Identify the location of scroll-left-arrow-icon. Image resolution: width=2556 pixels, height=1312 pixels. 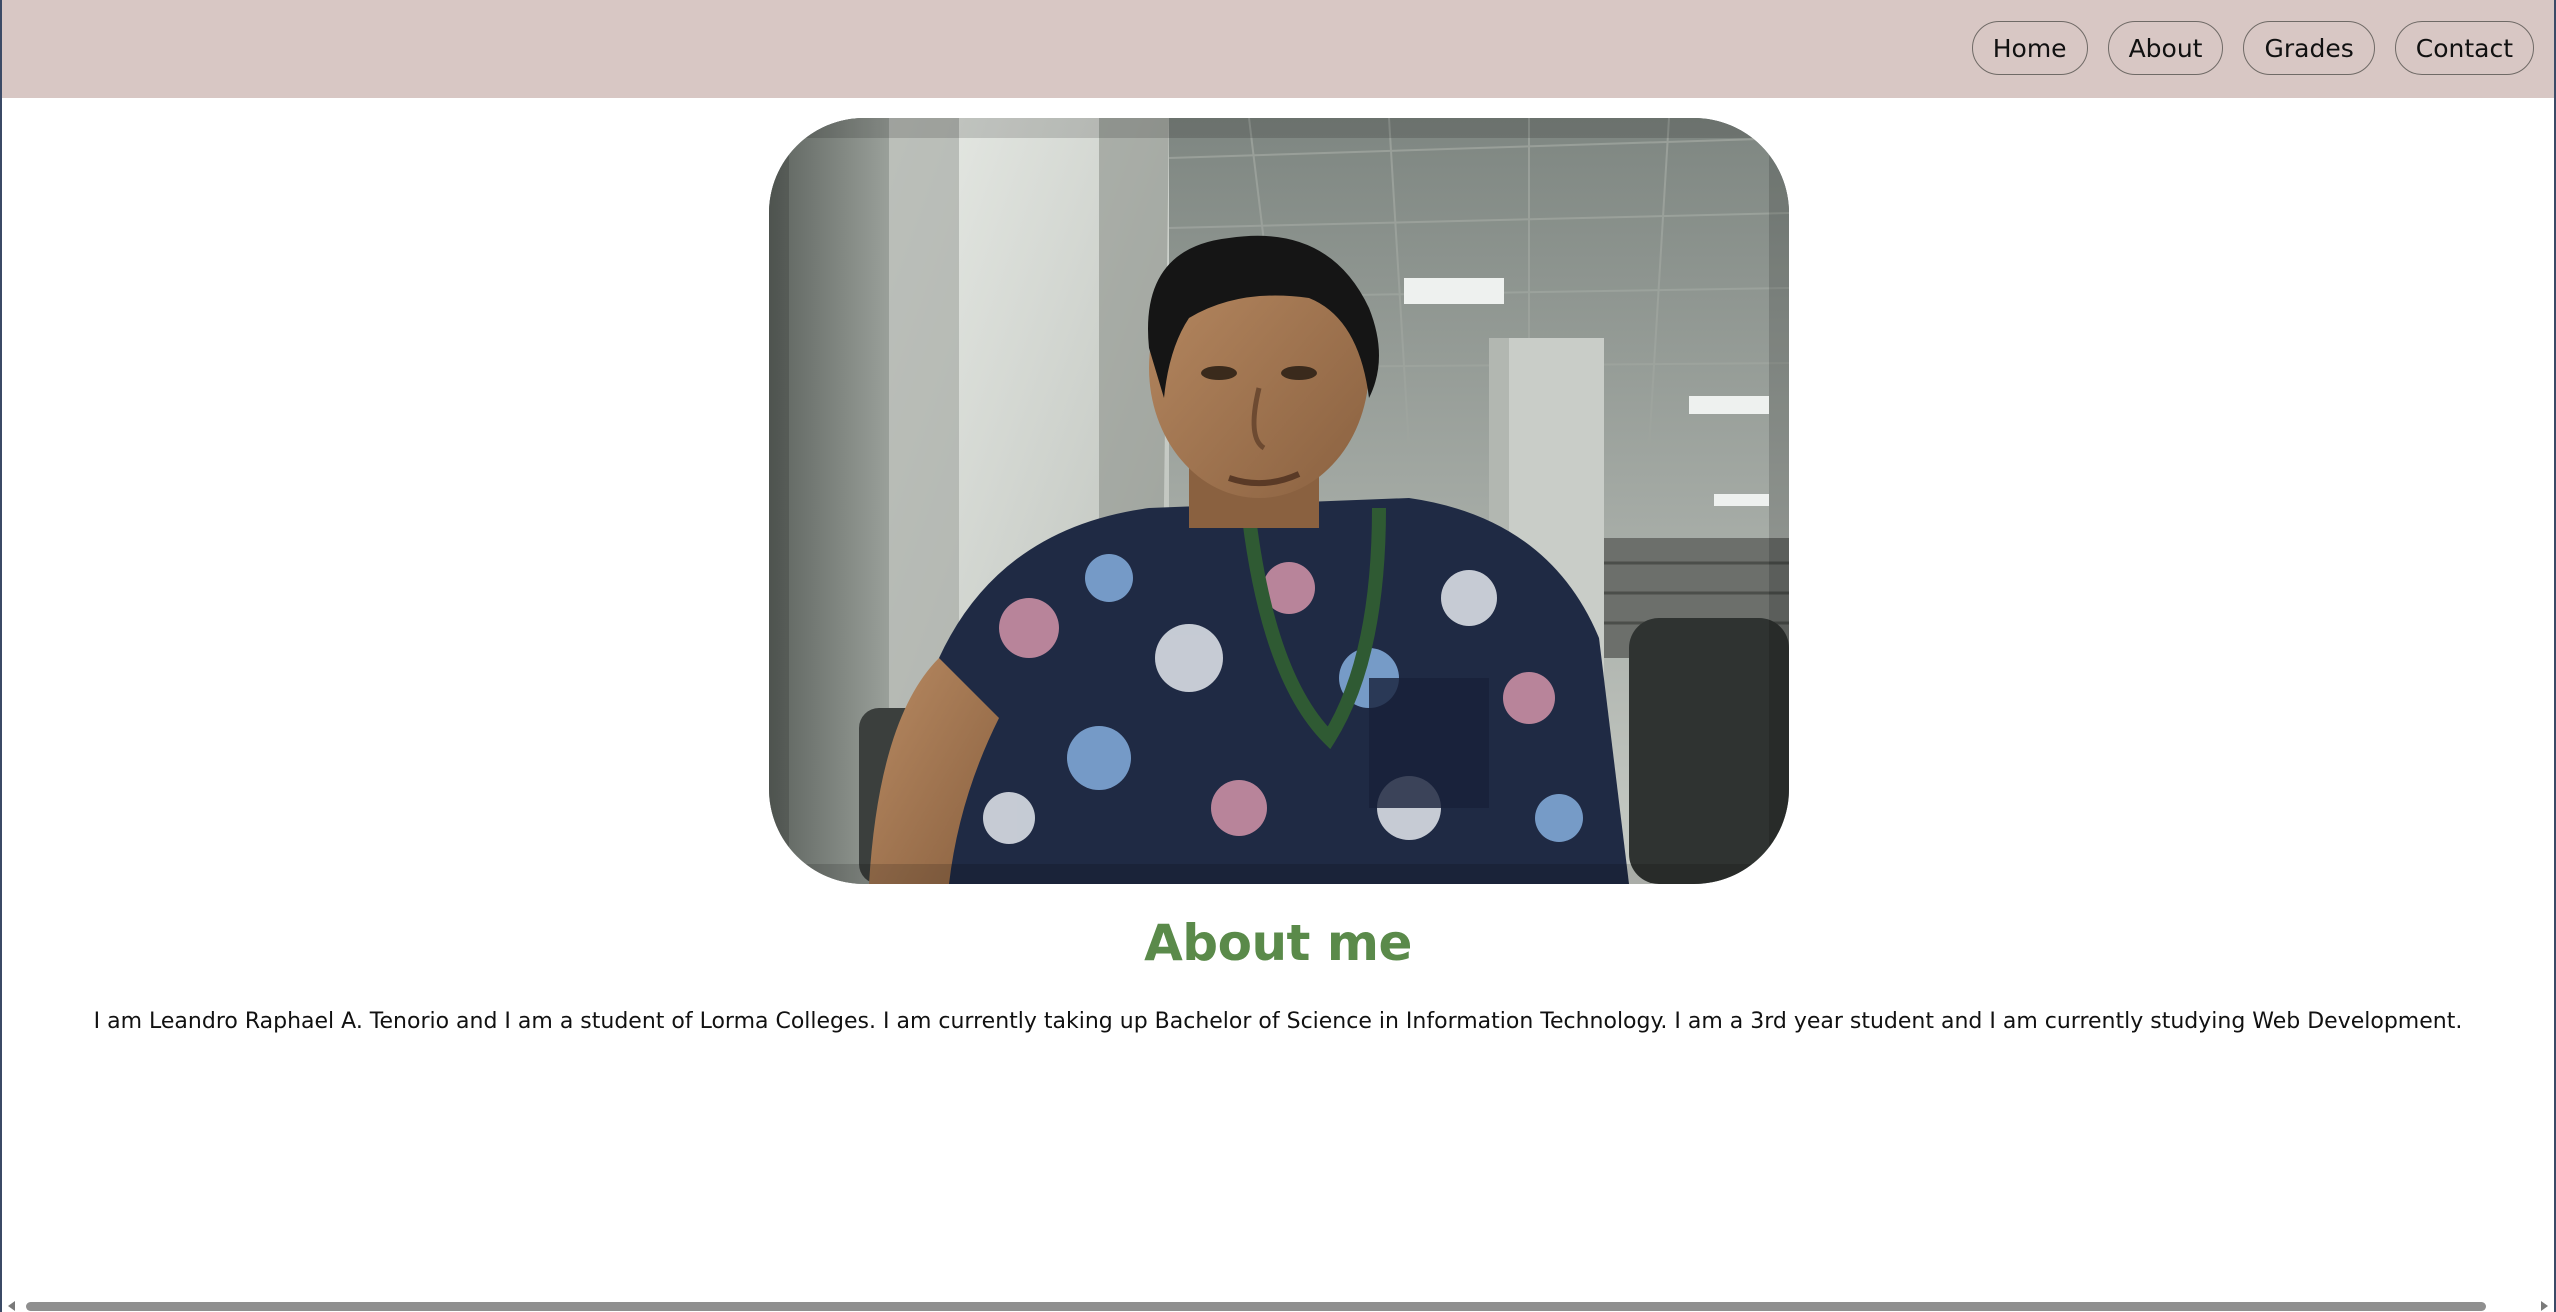
(11, 1306).